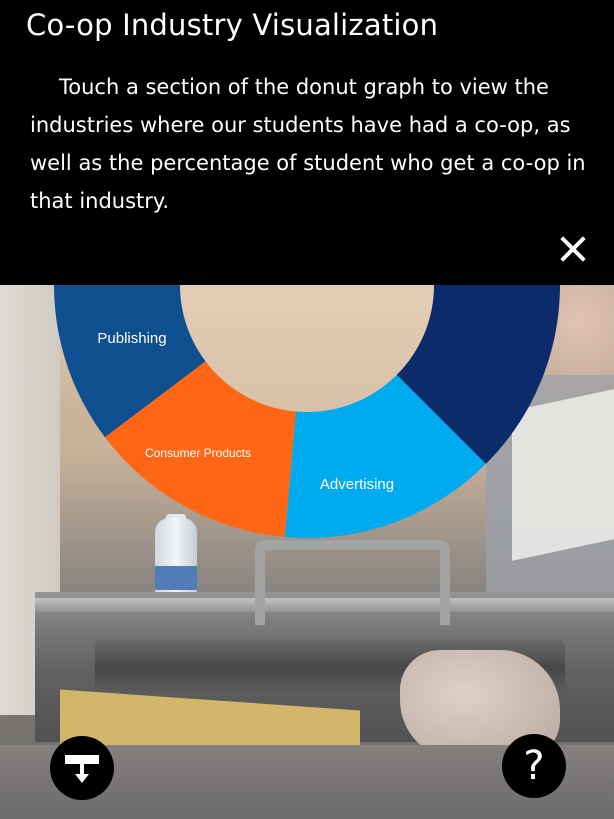 The height and width of the screenshot is (819, 614). I want to click on label-consumer-products: Consumer Products, so click(198, 453).